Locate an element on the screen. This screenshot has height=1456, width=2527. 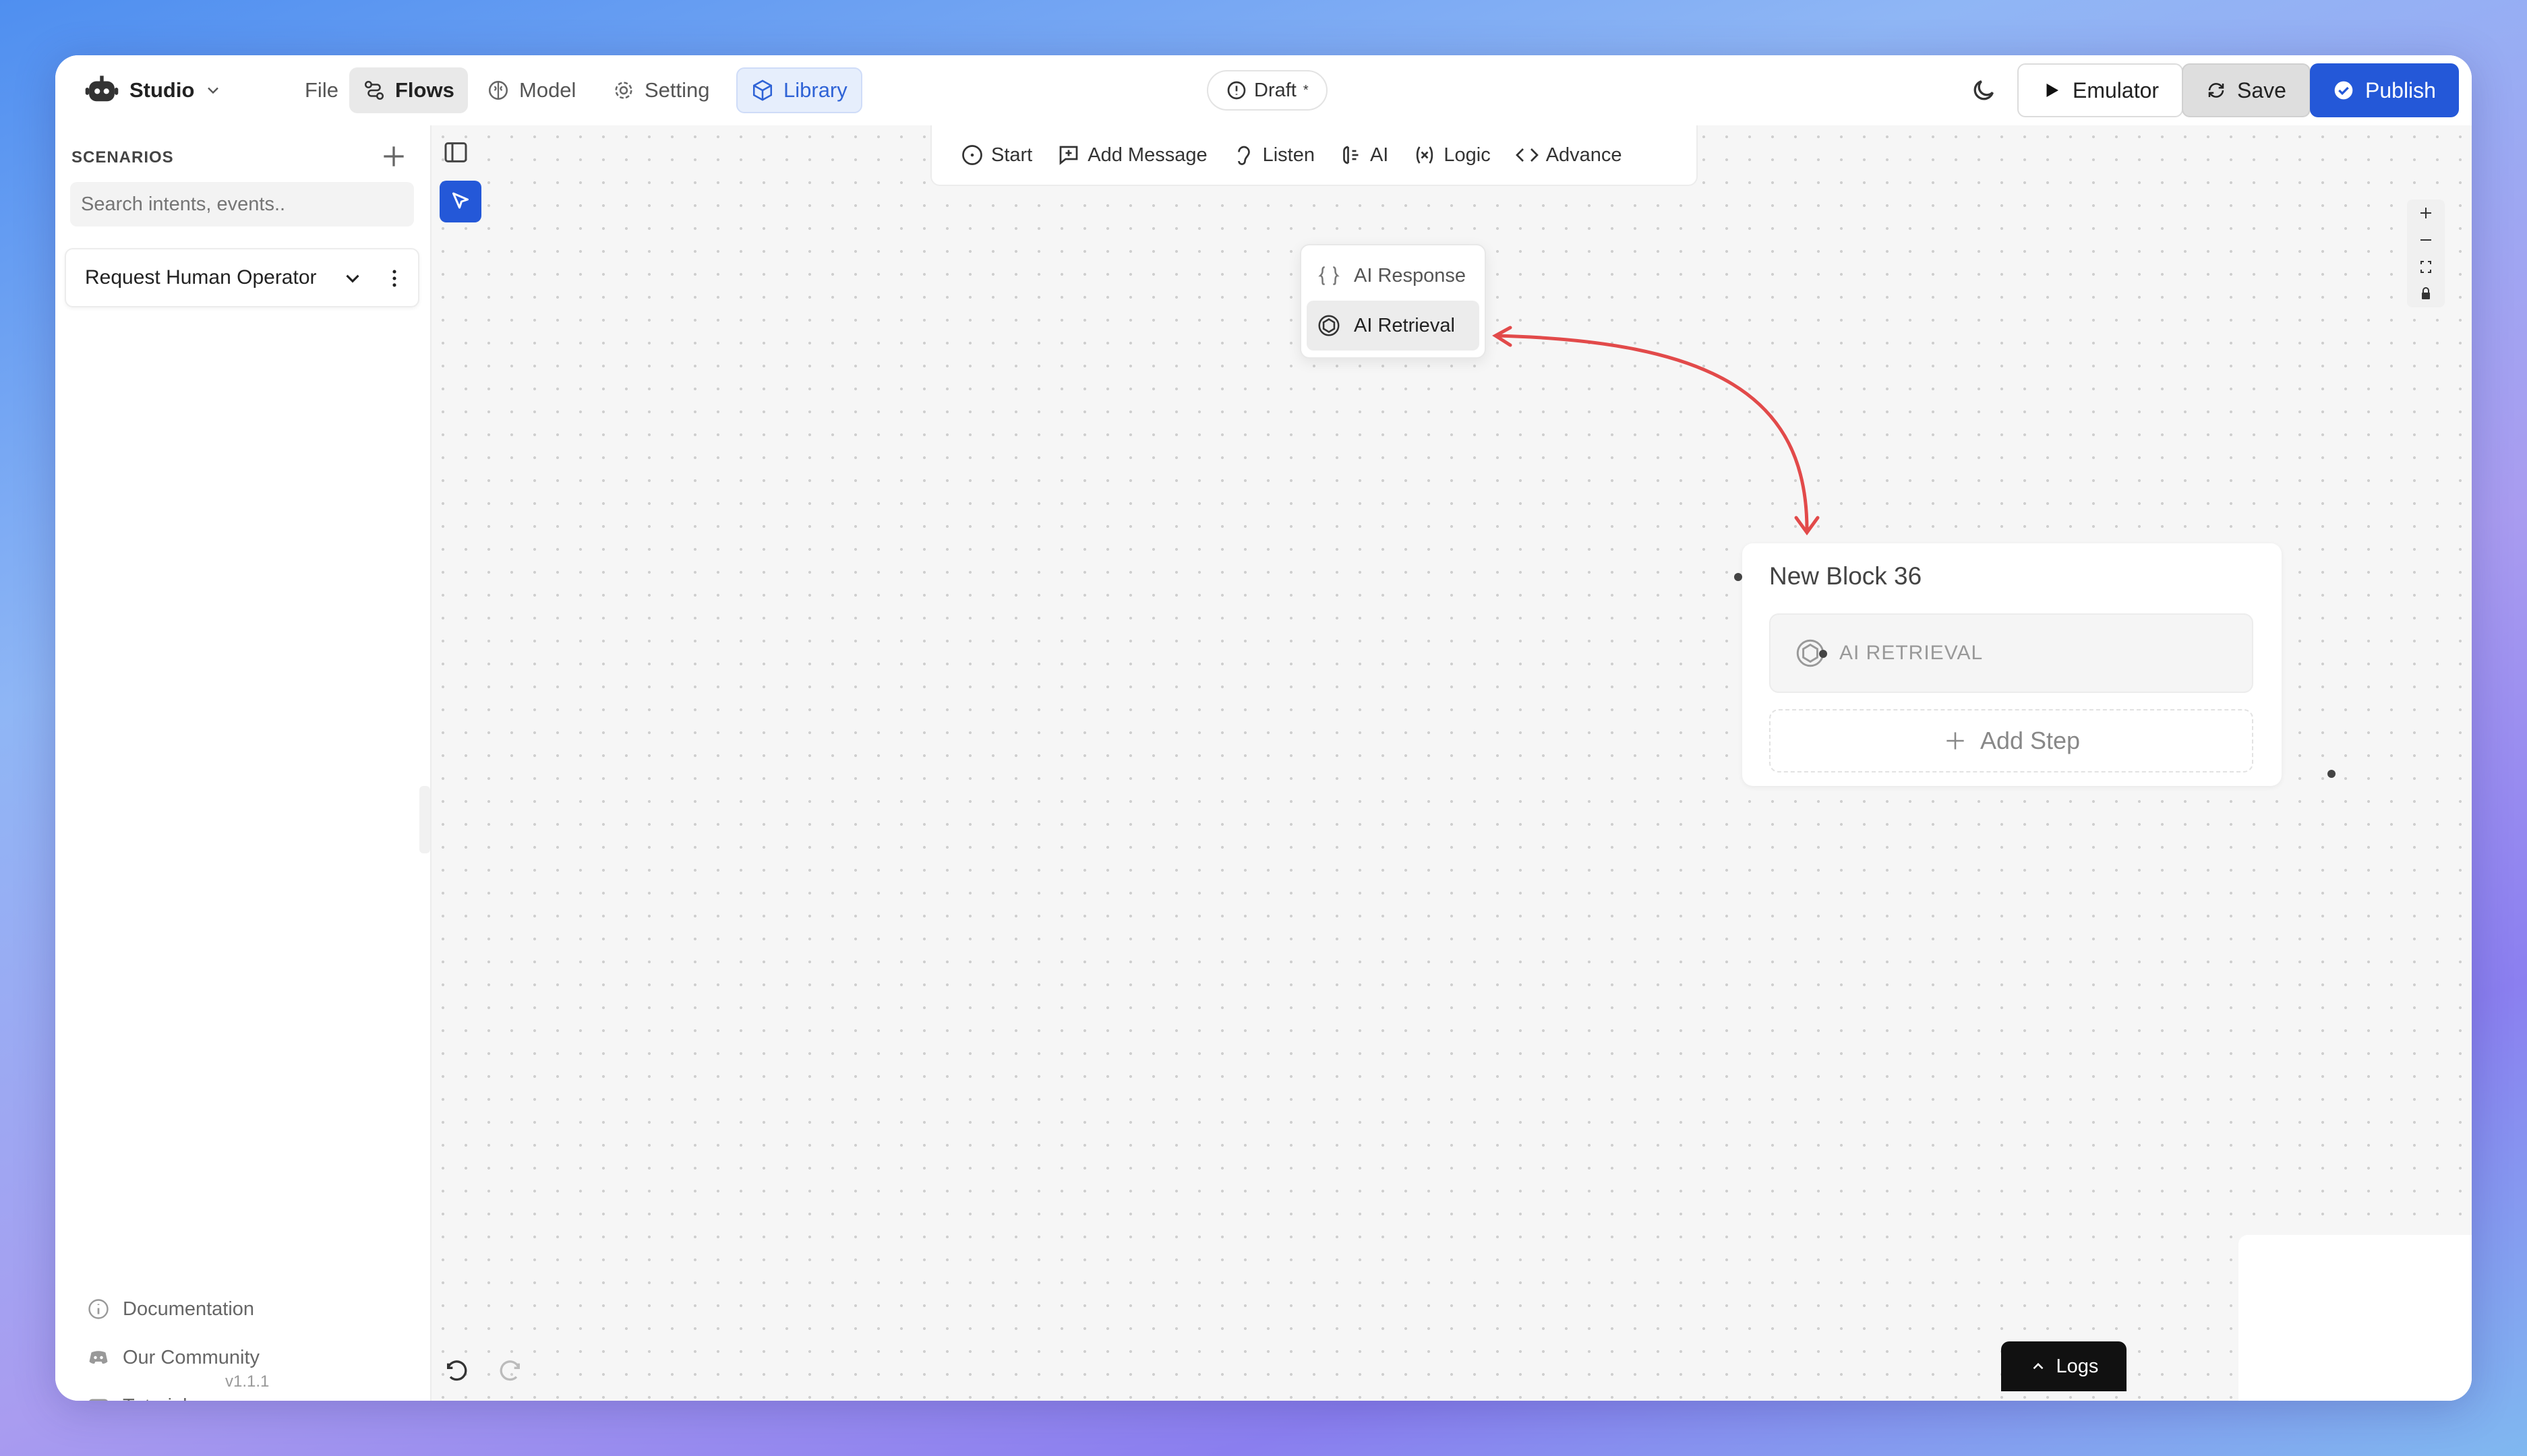
emulator-button: Emulator is located at coordinates (2100, 90).